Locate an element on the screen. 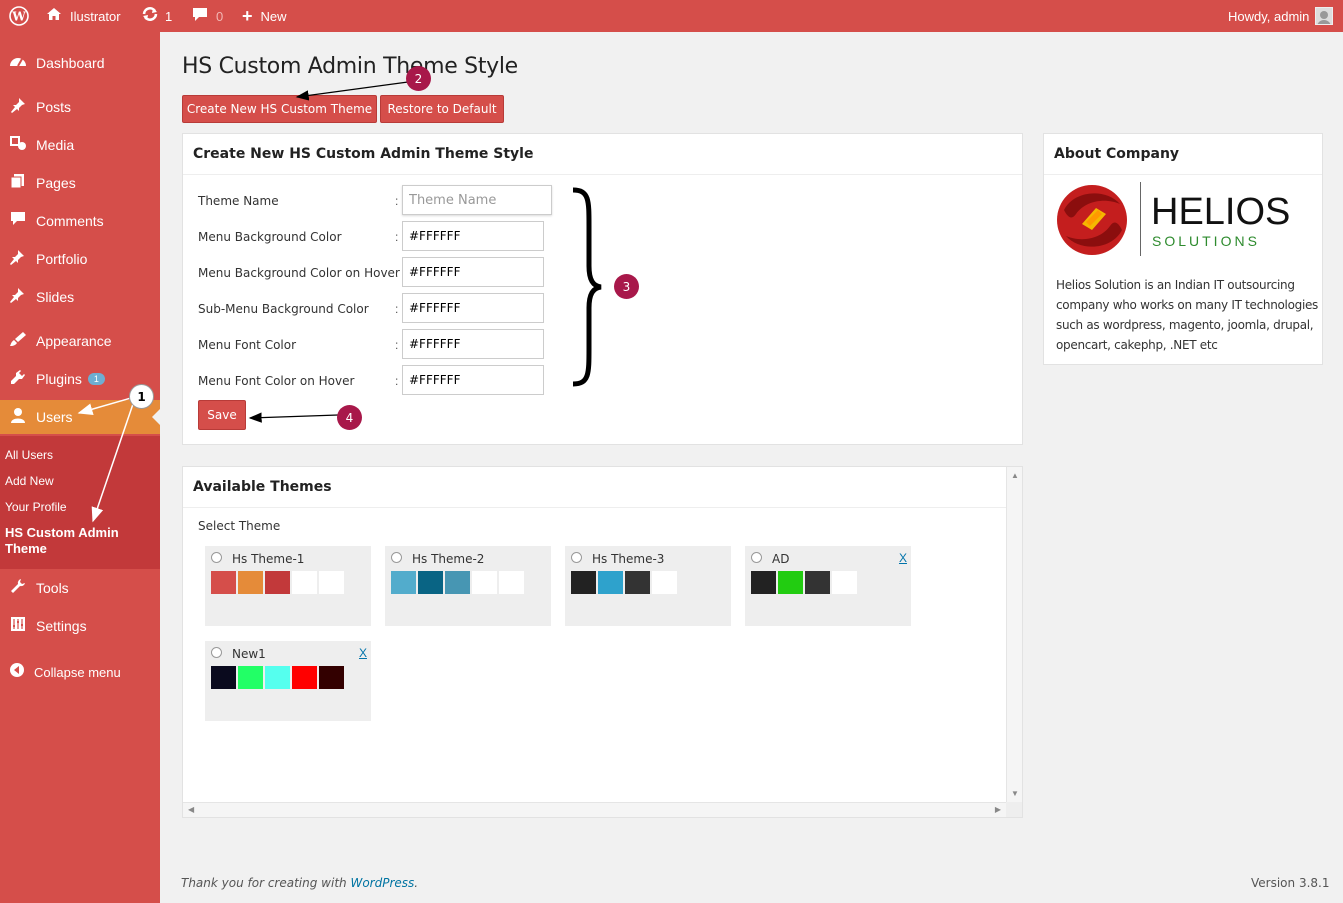 The width and height of the screenshot is (1343, 903). admin-bar: W Ilustrator 1 0 + New Howdy, admin is located at coordinates (671, 16).